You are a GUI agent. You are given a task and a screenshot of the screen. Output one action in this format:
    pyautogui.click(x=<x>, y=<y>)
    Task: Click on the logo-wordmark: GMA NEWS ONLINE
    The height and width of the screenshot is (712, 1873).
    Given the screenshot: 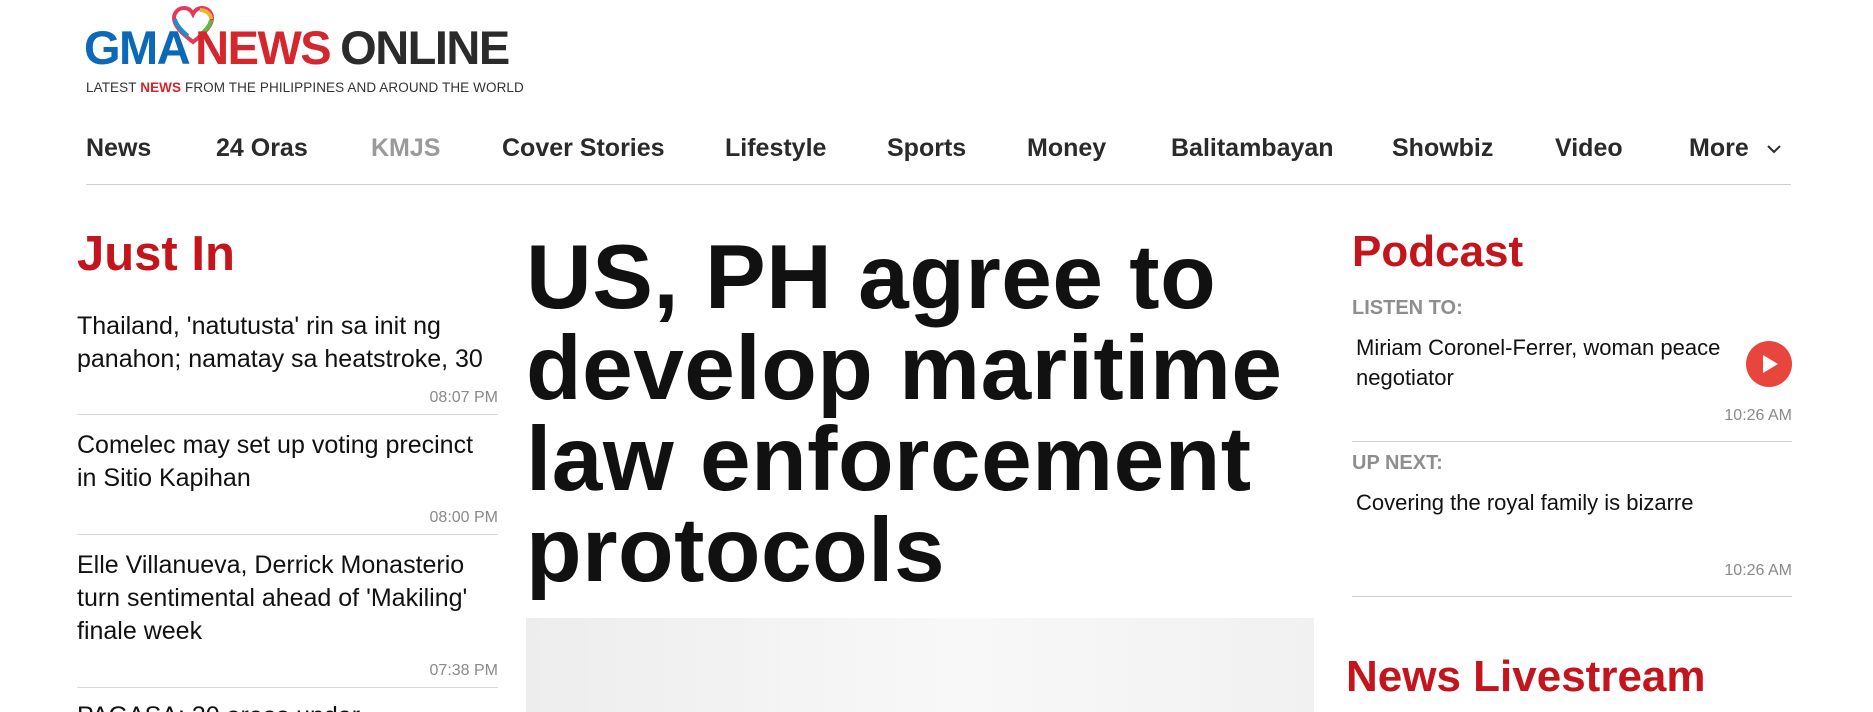 What is the action you would take?
    pyautogui.click(x=297, y=47)
    